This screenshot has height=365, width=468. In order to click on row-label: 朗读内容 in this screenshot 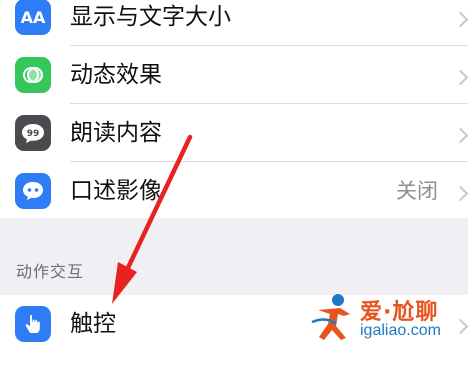, I will do `click(116, 133)`.